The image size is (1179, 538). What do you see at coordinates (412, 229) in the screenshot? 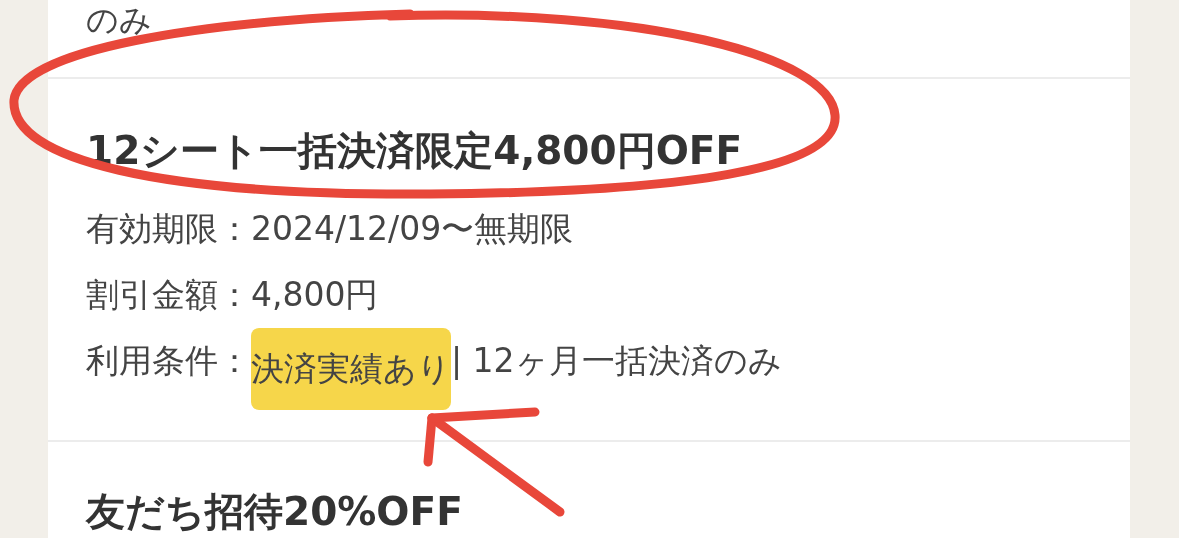
I see `field-value: 2024/12/09〜無期限` at bounding box center [412, 229].